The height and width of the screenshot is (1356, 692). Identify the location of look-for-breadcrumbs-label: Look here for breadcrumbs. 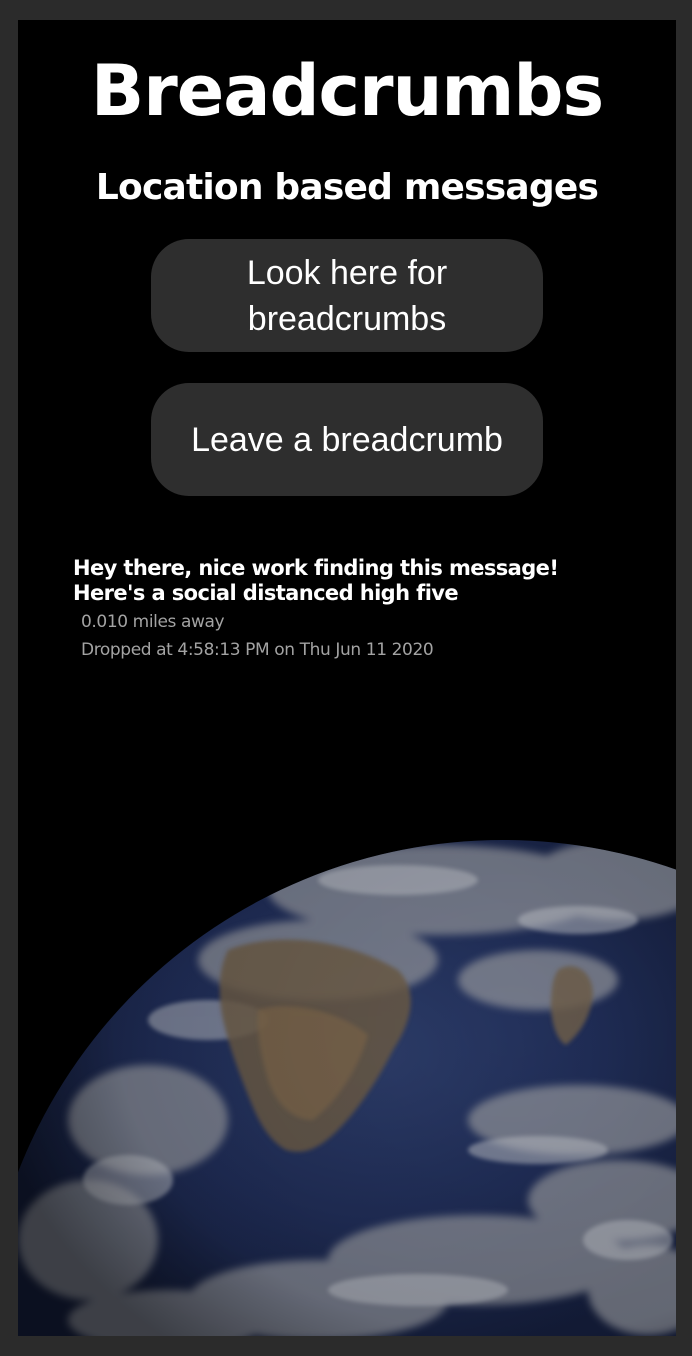
(347, 295).